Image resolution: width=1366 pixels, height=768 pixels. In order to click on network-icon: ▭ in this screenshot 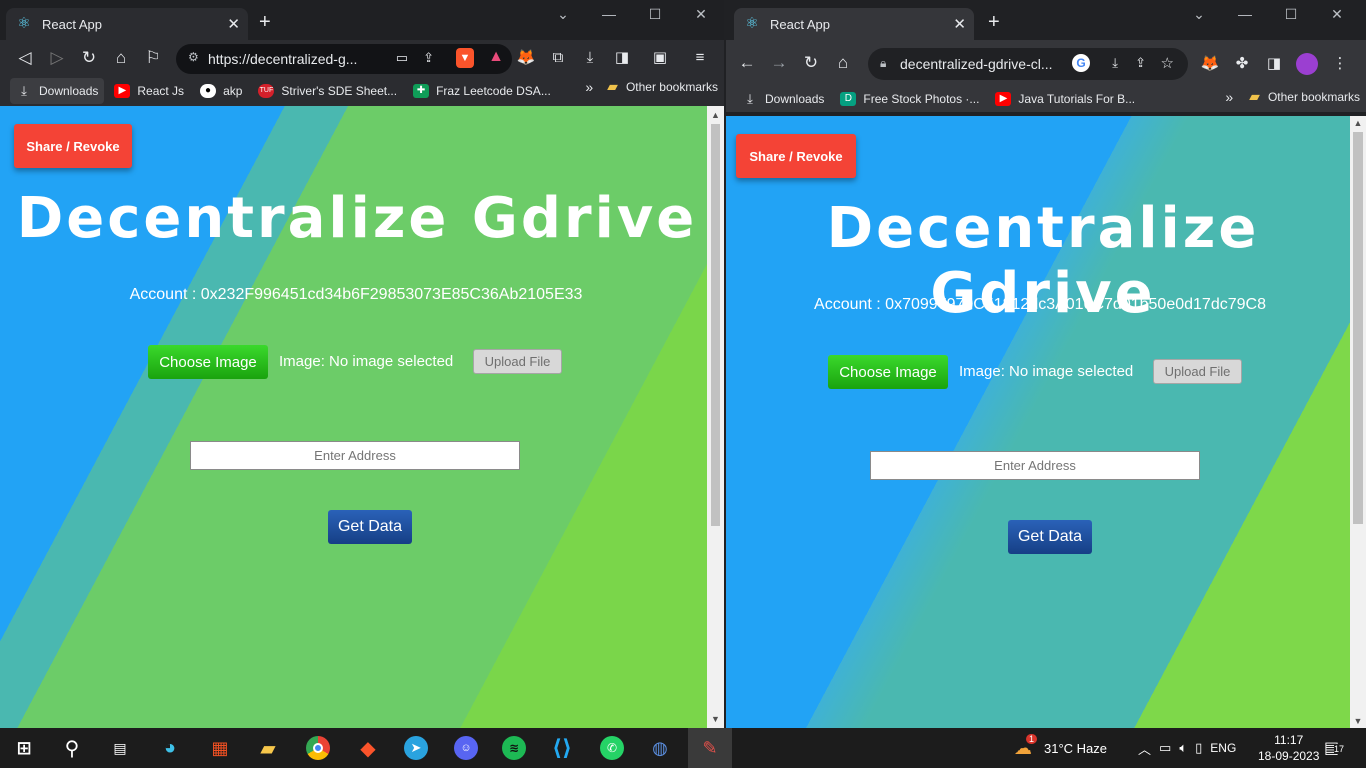, I will do `click(1165, 748)`.